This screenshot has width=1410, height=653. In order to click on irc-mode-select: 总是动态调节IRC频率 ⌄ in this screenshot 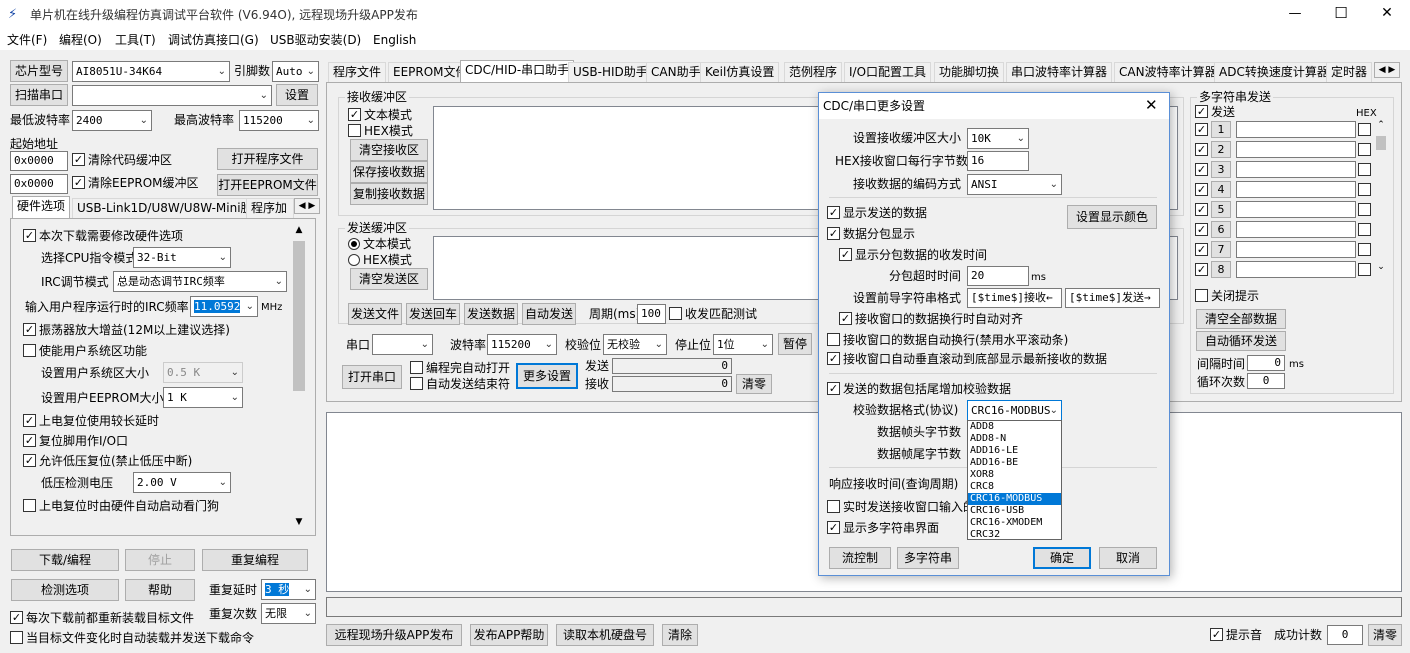, I will do `click(200, 281)`.